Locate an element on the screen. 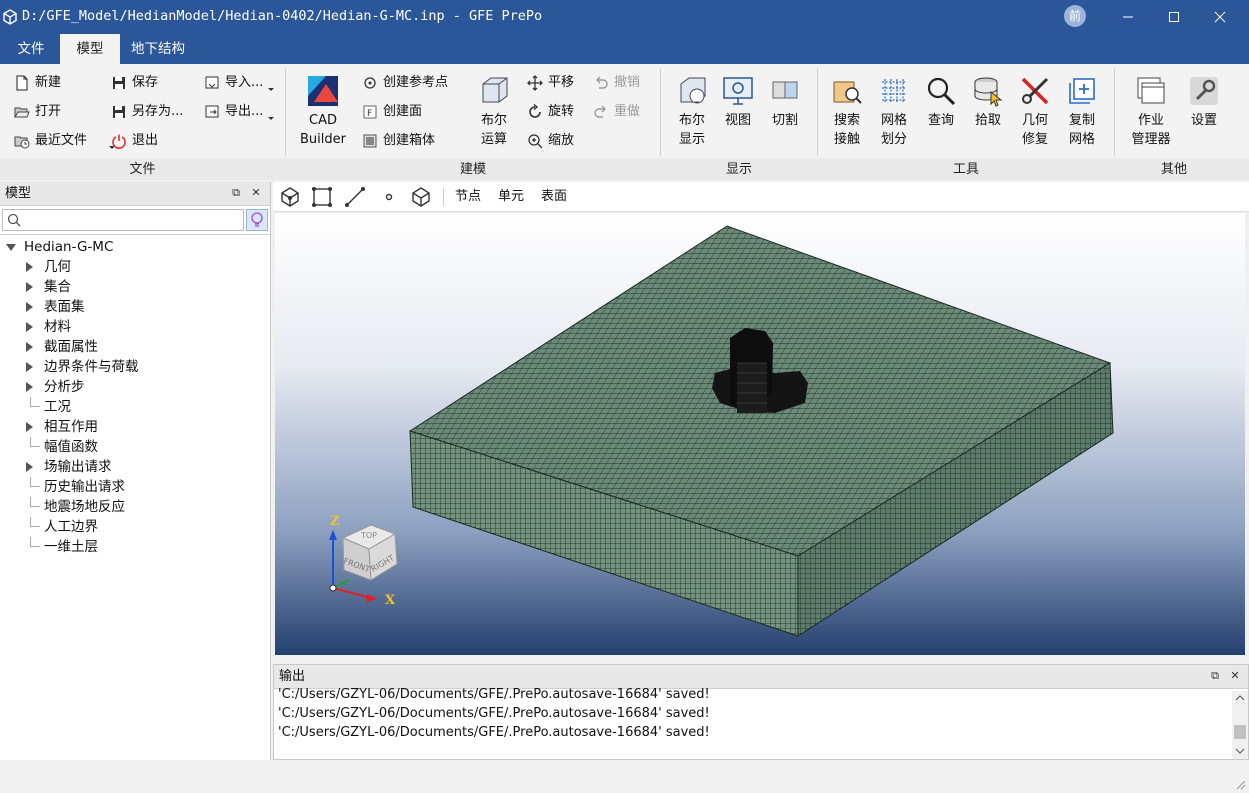  minimize-button is located at coordinates (1128, 17).